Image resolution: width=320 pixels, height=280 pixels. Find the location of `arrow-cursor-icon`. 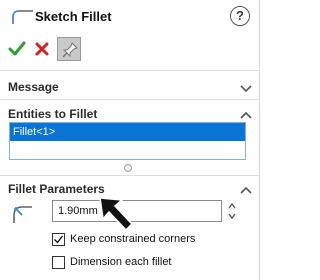

arrow-cursor-icon is located at coordinates (117, 214).